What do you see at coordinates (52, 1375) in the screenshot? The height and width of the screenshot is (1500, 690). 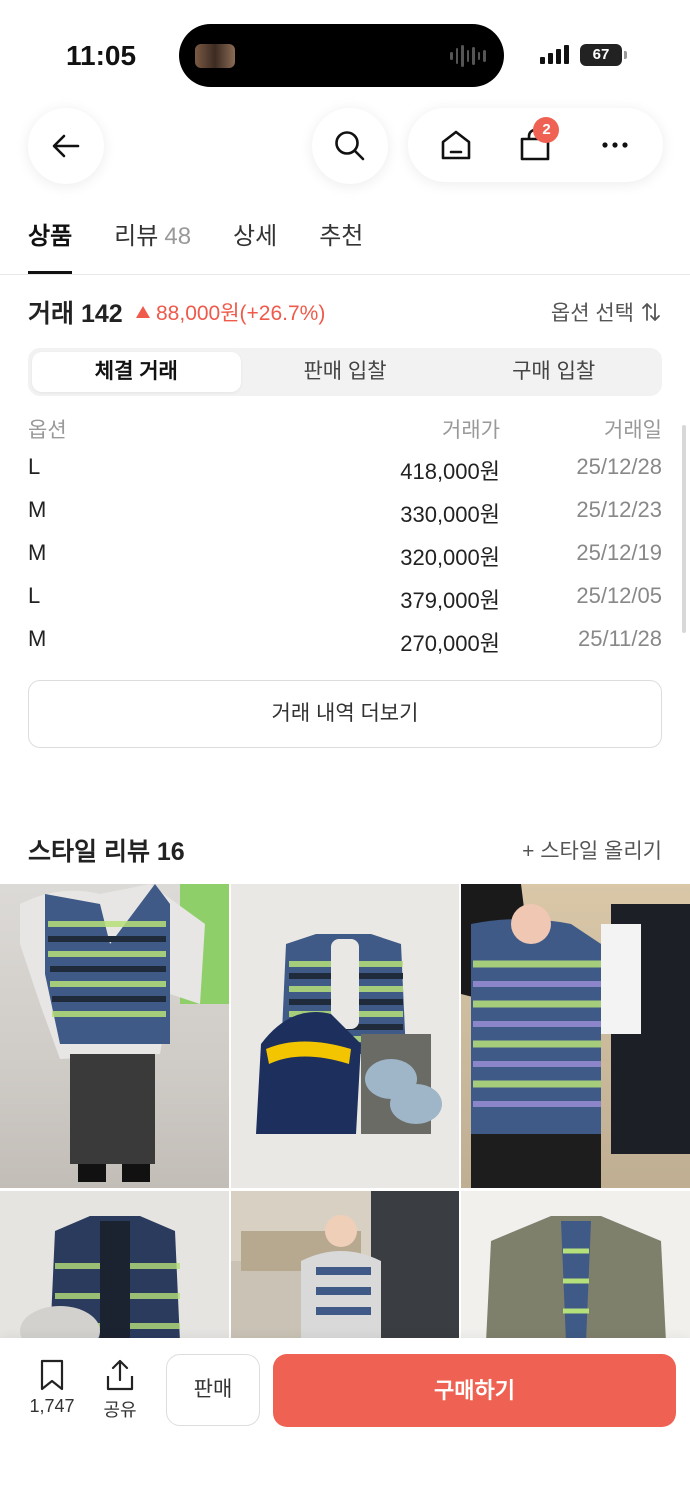 I see `bookmark-icon` at bounding box center [52, 1375].